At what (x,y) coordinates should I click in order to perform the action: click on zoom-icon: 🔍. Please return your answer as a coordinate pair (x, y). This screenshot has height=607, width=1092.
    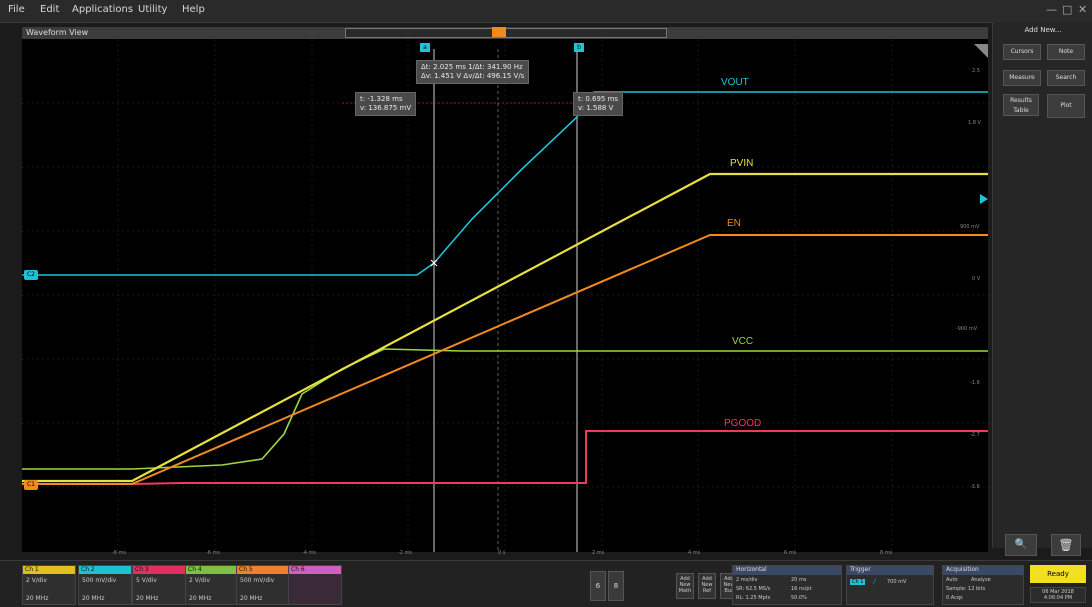
    Looking at the image, I should click on (1021, 545).